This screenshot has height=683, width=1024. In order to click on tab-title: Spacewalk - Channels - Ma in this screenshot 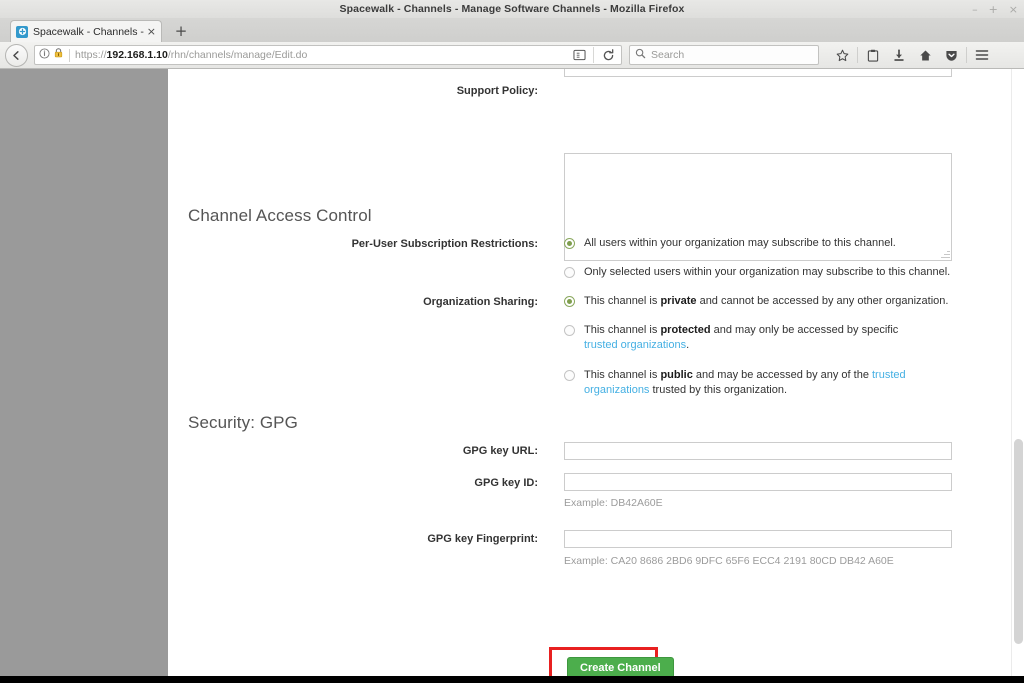, I will do `click(88, 31)`.